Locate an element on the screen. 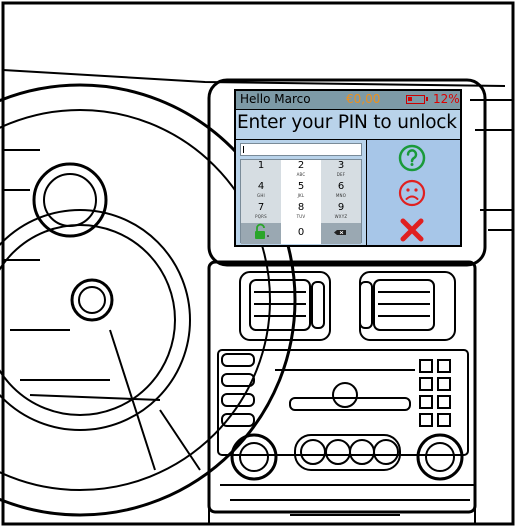 The height and width of the screenshot is (527, 516). prompt-header: Enter your PIN to unlock is located at coordinates (348, 125).